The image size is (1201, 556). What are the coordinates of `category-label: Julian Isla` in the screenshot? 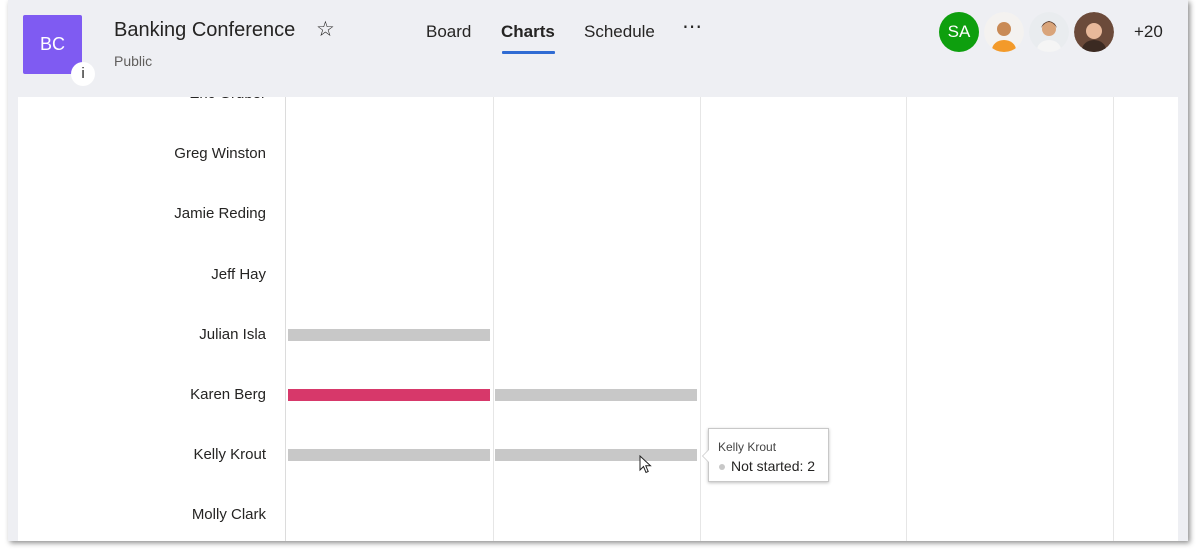 It's located at (232, 334).